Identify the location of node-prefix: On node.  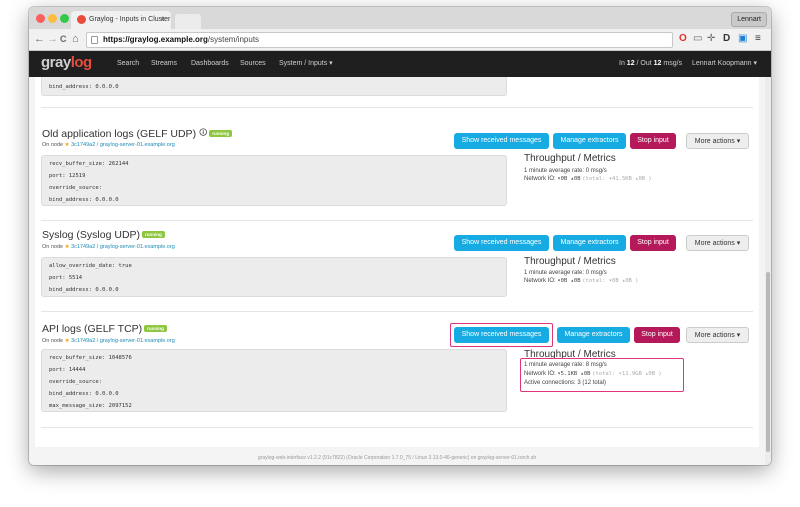
(53, 247).